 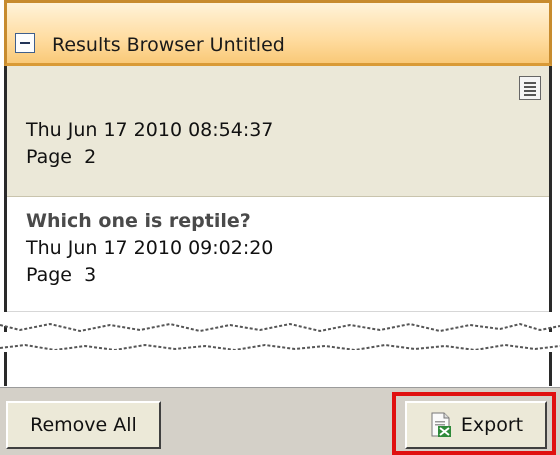 What do you see at coordinates (441, 425) in the screenshot?
I see `excel-export-icon` at bounding box center [441, 425].